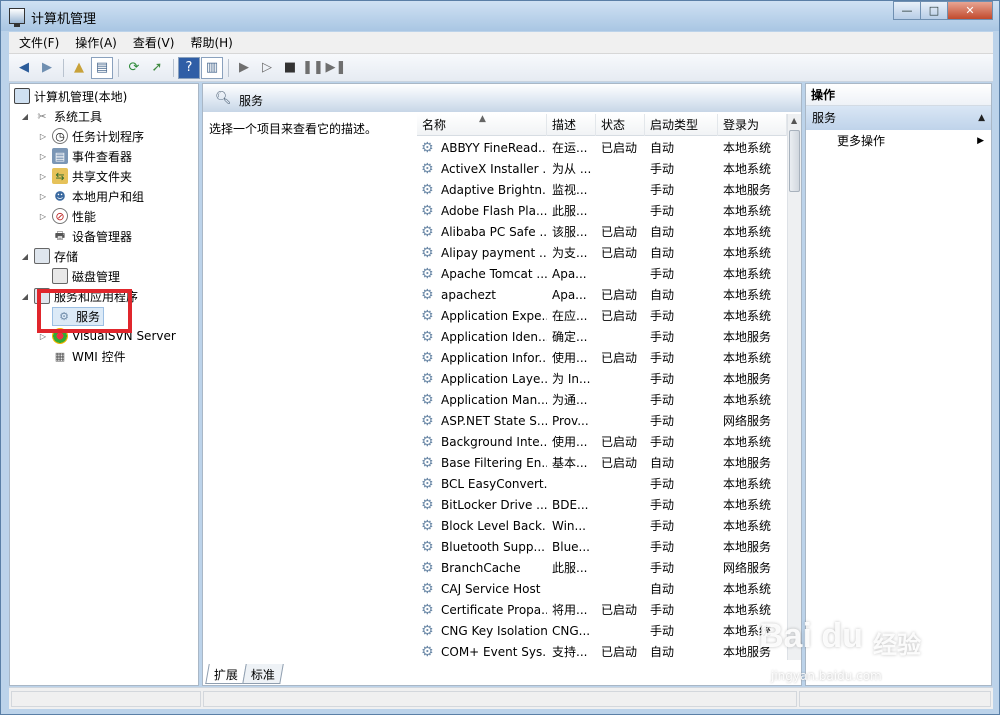 The image size is (1000, 715). Describe the element at coordinates (970, 10) in the screenshot. I see `close-button: ✕` at that location.